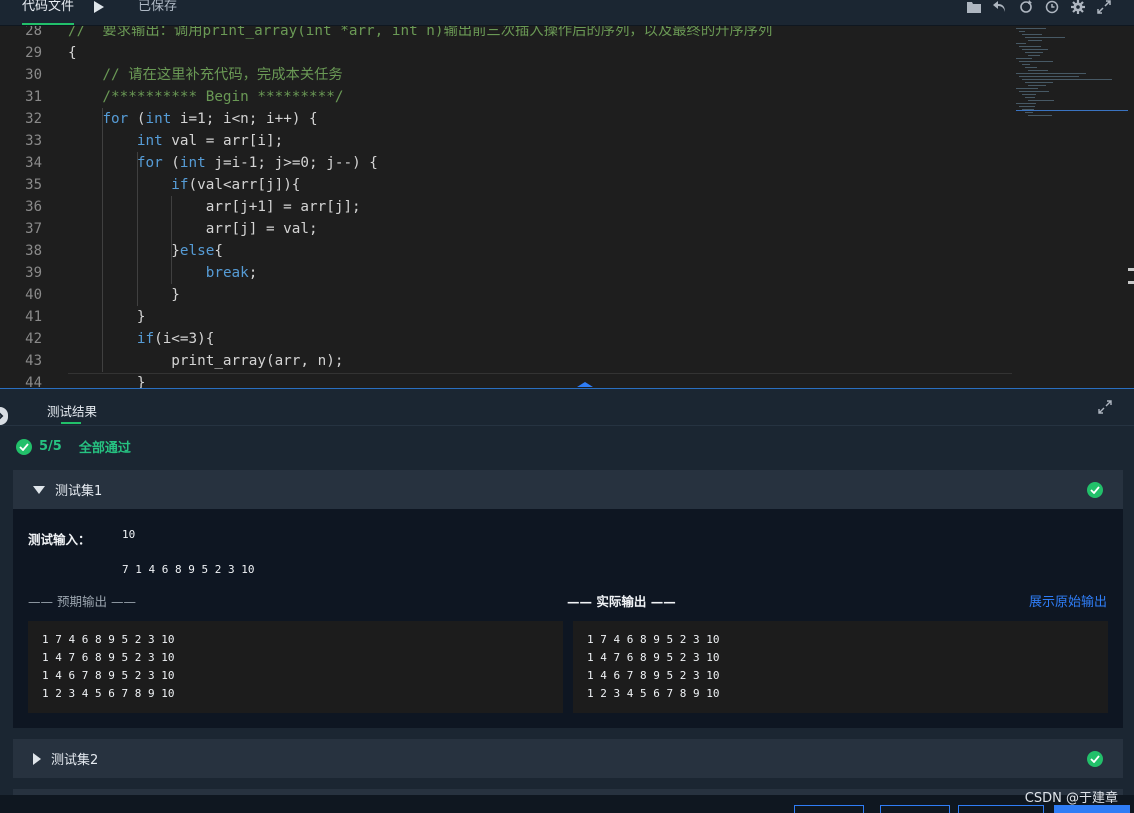  I want to click on watermark: CSDN @于建章, so click(1071, 798).